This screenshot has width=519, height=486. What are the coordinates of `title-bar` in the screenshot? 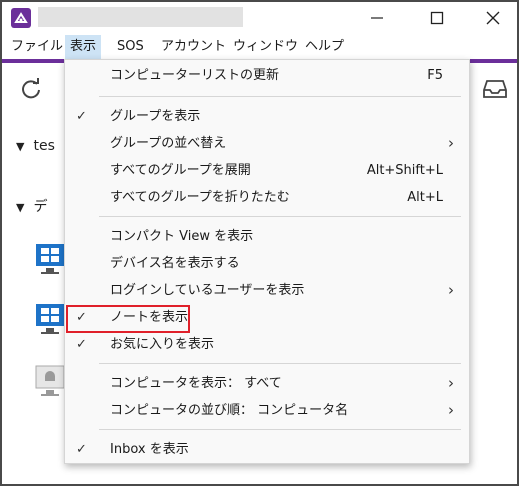 It's located at (259, 18).